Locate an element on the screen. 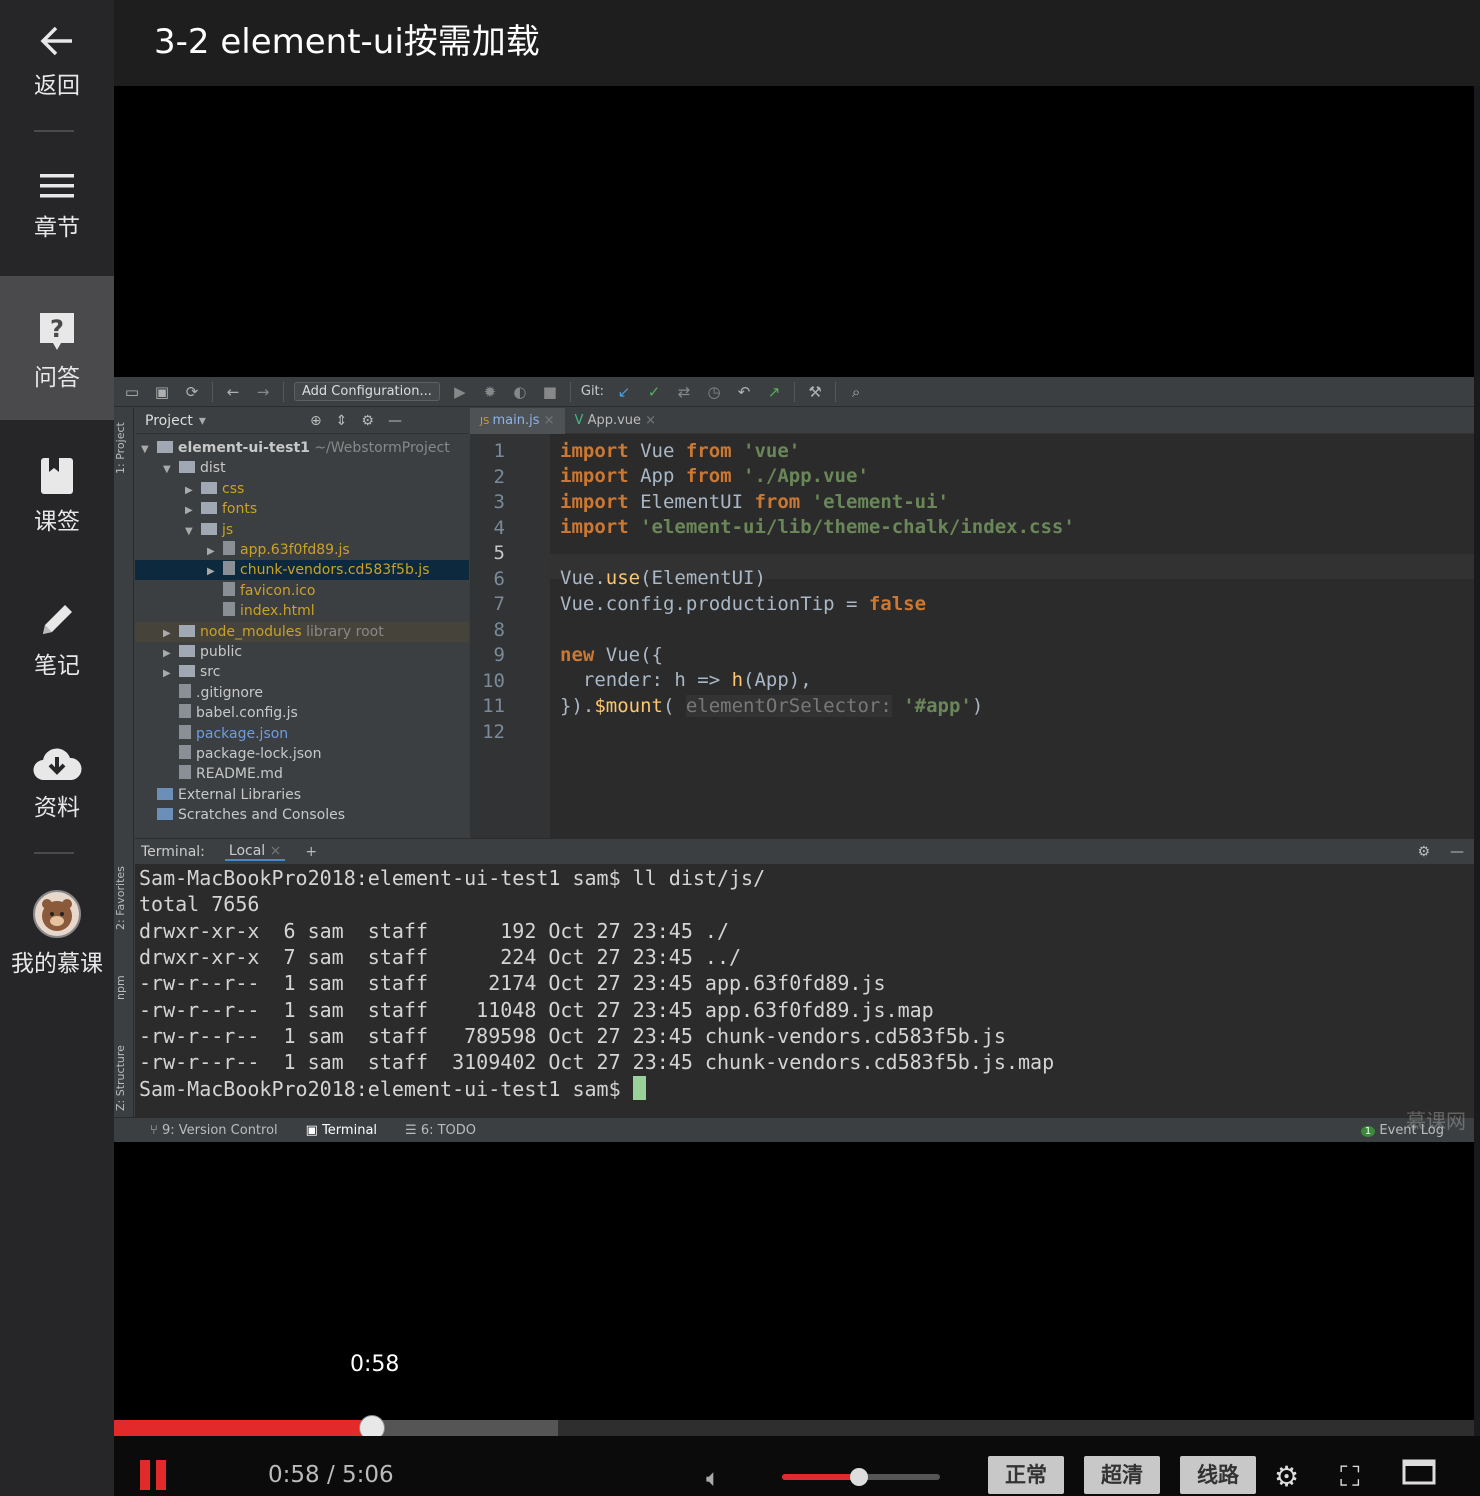  tree-item: ▶ node_modules library root is located at coordinates (302, 631).